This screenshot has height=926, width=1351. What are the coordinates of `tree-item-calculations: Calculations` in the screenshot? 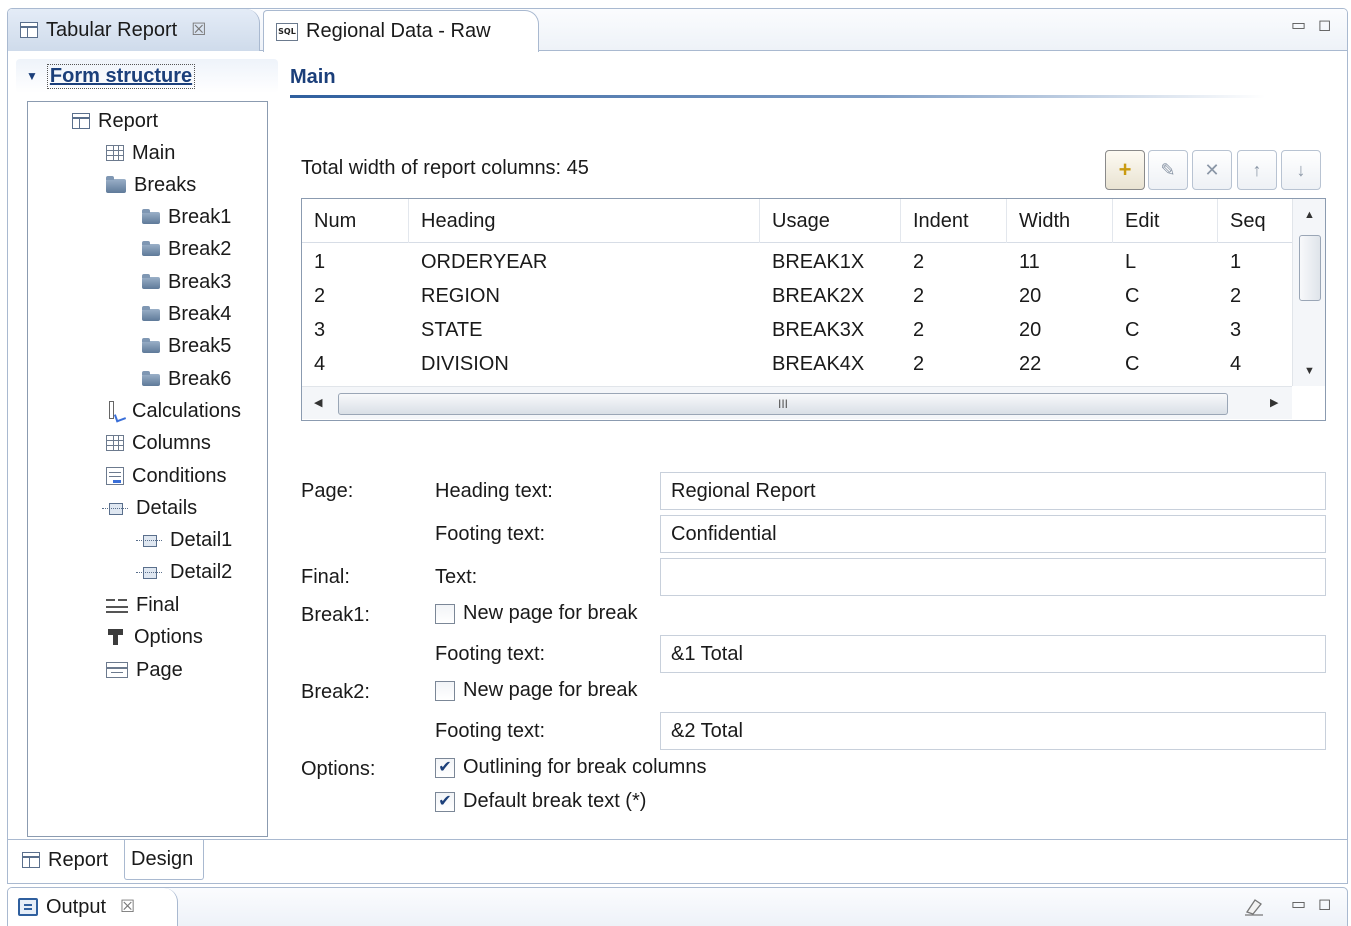 It's located at (173, 411).